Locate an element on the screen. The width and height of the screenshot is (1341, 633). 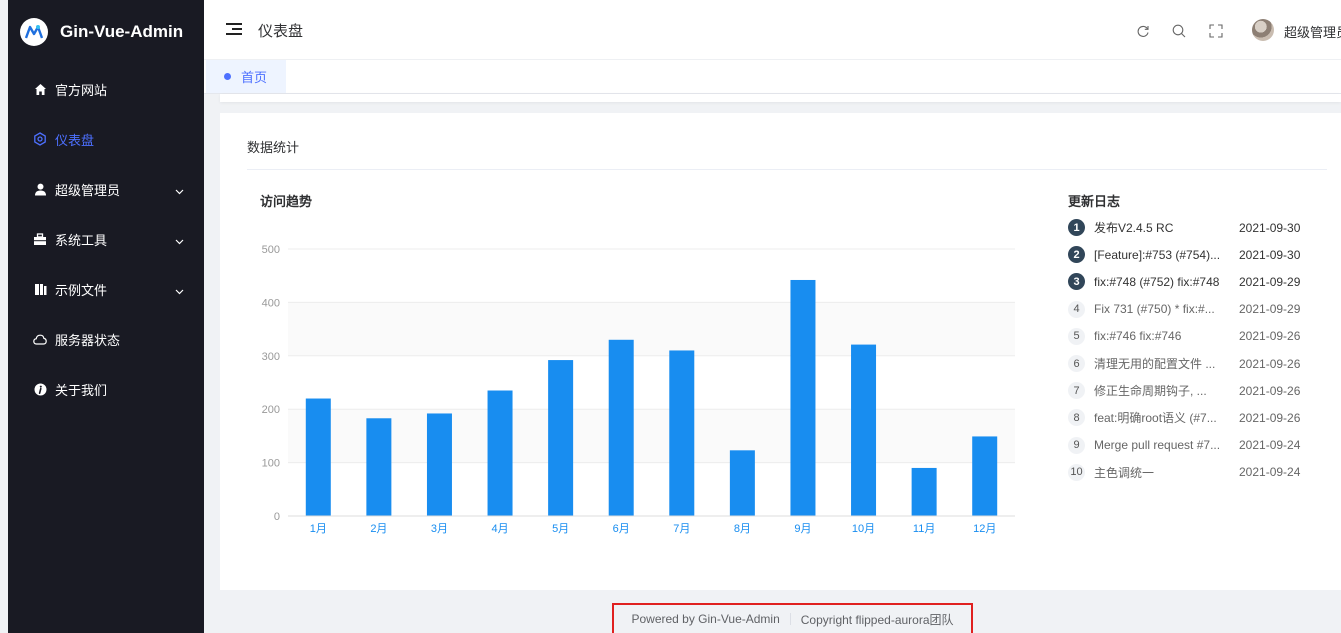
logo-row: Gin-Vue-Admin is located at coordinates (106, 32).